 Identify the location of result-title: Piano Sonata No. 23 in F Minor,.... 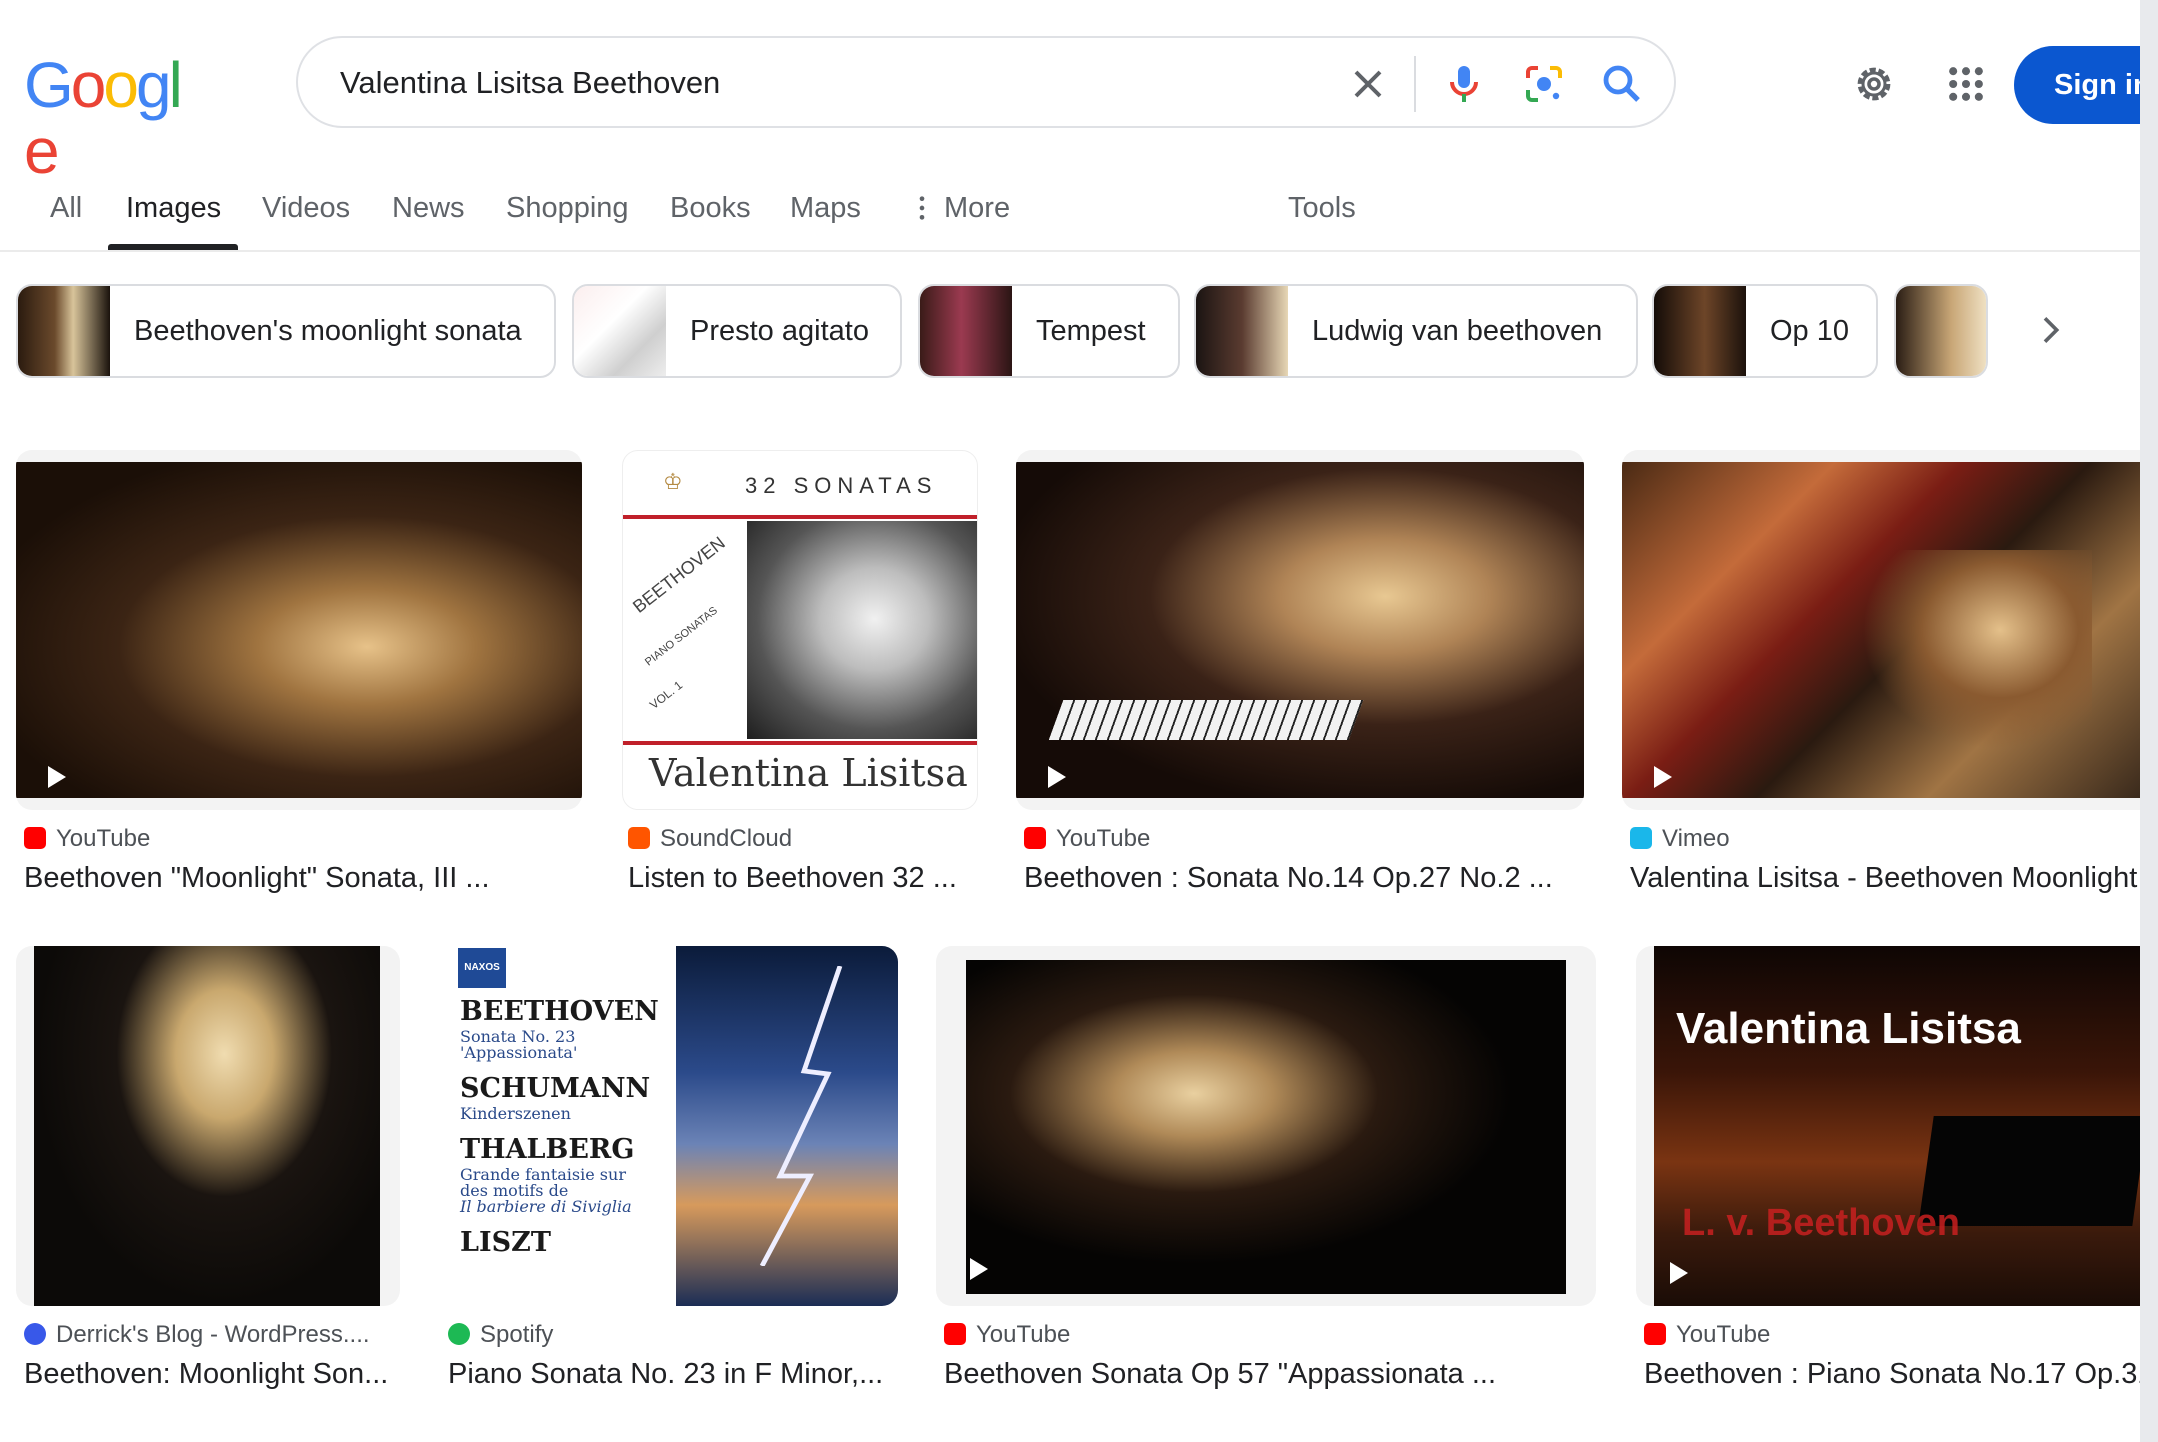
(666, 1374).